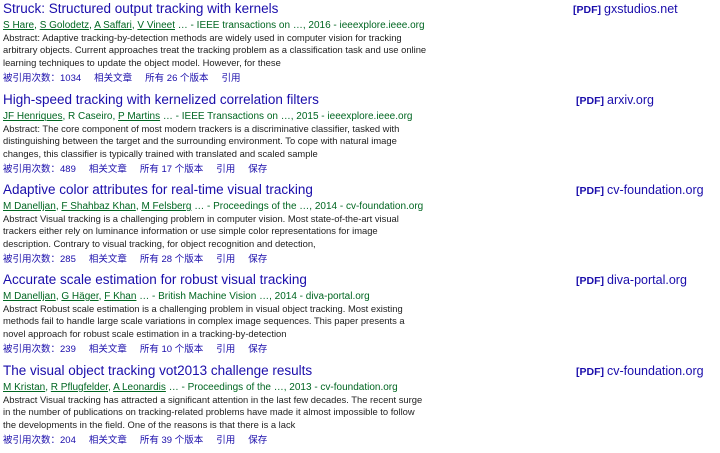  I want to click on all-versions-link: 所有 39 个版本, so click(171, 440).